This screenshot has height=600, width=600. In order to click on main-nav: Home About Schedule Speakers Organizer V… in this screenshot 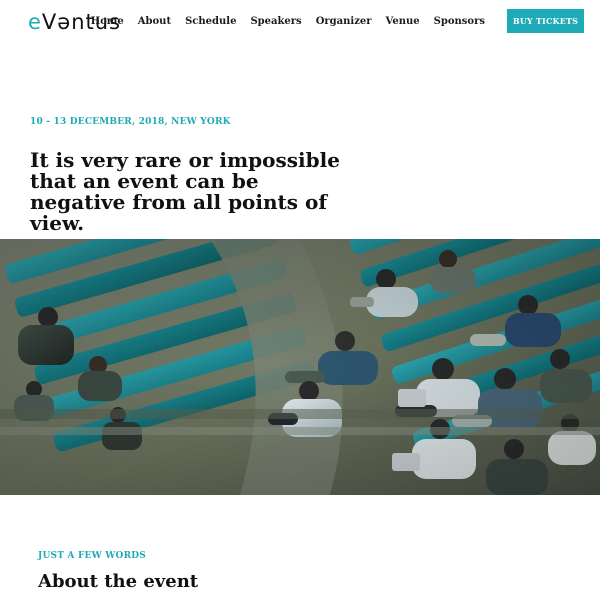, I will do `click(288, 22)`.